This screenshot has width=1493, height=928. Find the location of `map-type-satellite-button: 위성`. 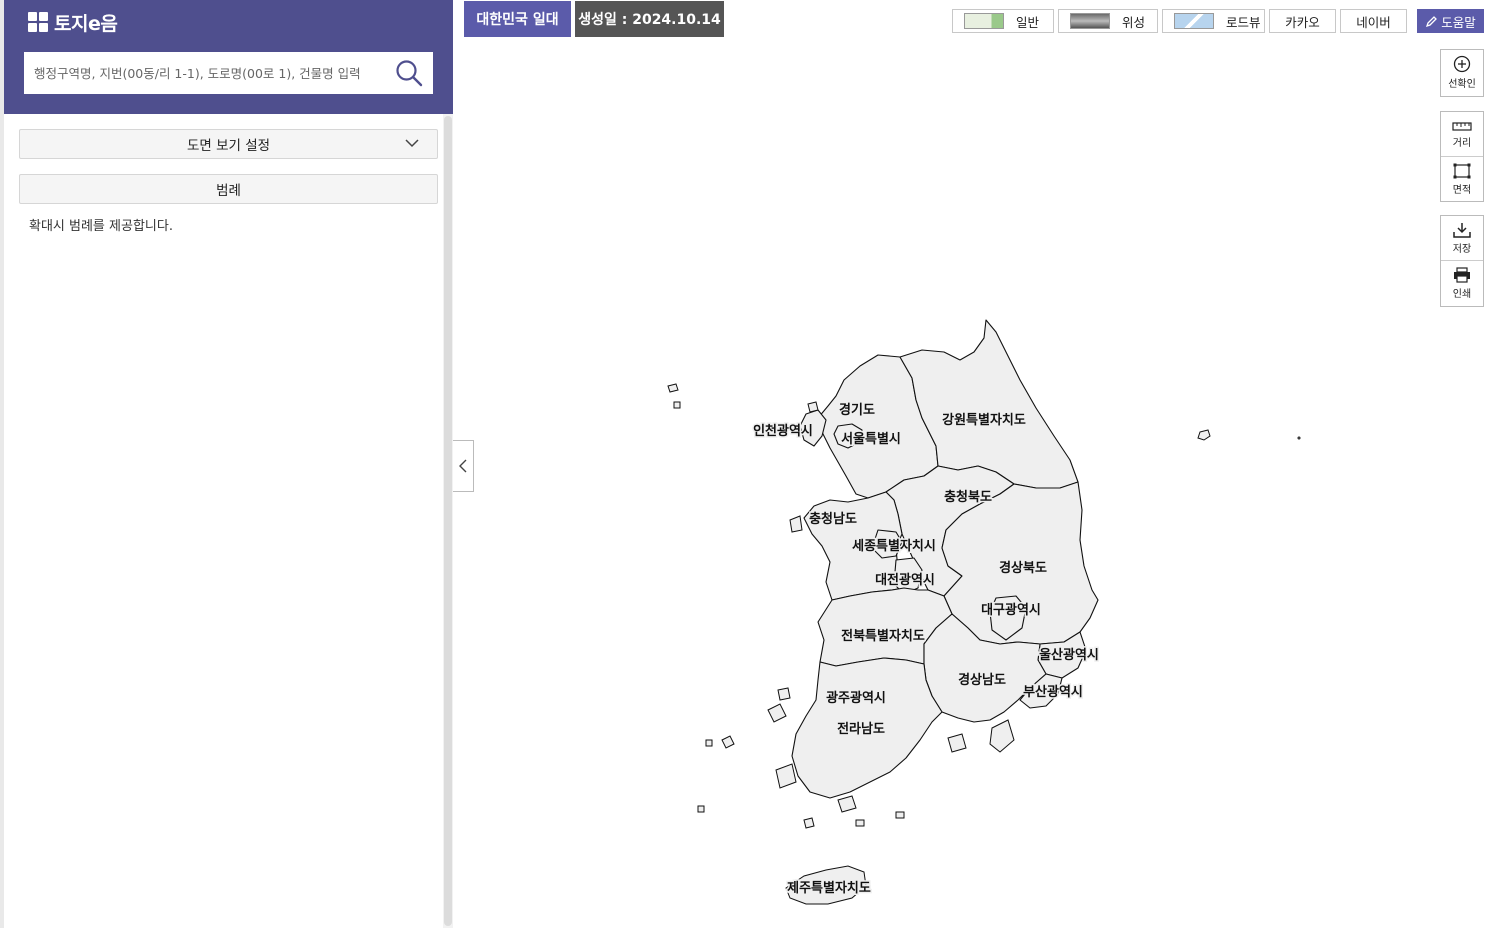

map-type-satellite-button: 위성 is located at coordinates (1108, 21).